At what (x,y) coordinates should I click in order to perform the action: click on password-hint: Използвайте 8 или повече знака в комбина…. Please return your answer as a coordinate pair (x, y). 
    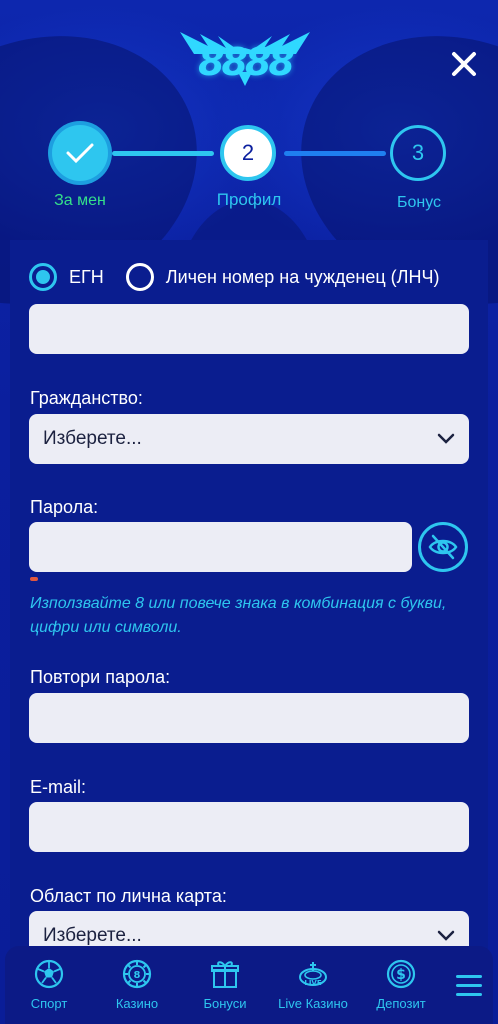
    Looking at the image, I should click on (238, 615).